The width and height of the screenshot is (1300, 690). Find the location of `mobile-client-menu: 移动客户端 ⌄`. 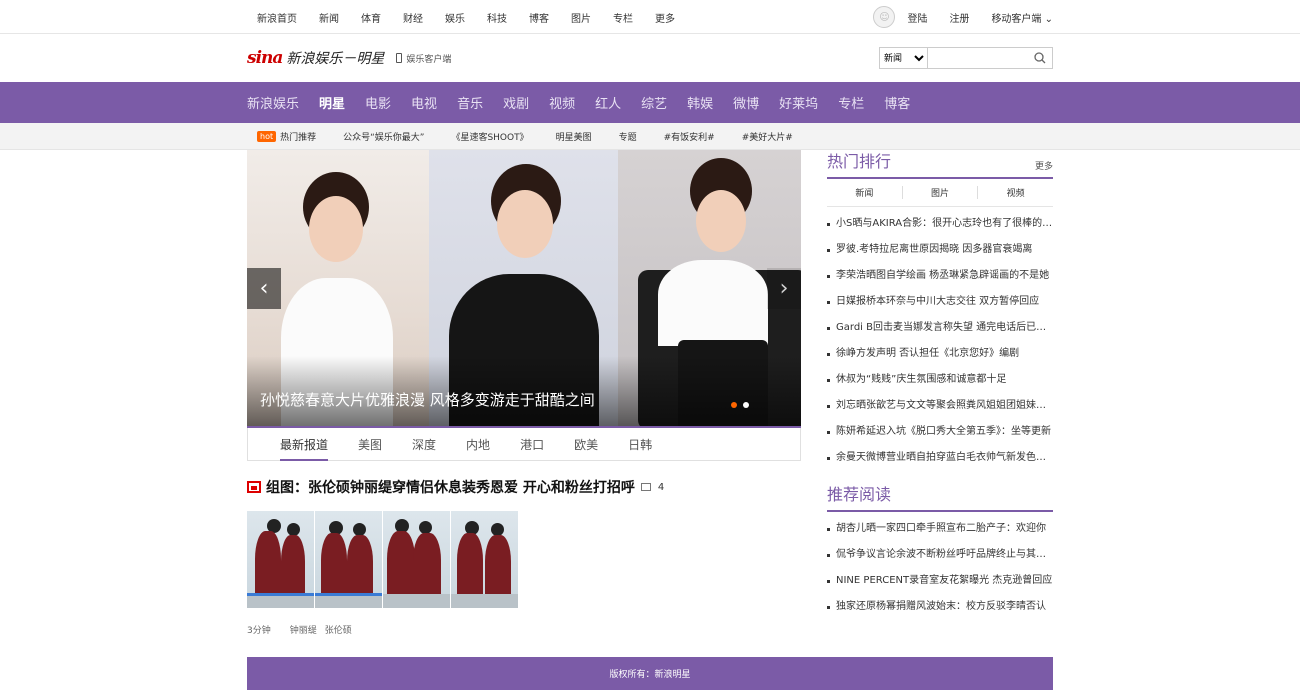

mobile-client-menu: 移动客户端 ⌄ is located at coordinates (1022, 17).